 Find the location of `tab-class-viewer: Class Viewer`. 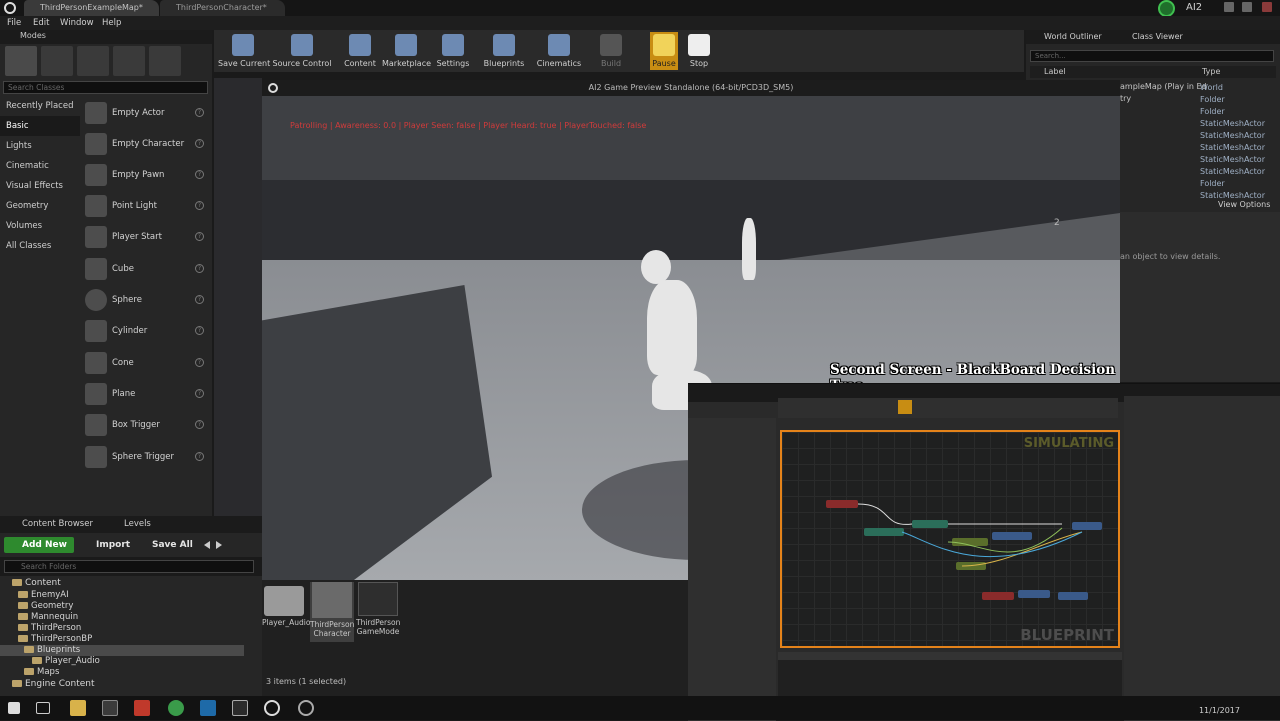

tab-class-viewer: Class Viewer is located at coordinates (1148, 37).